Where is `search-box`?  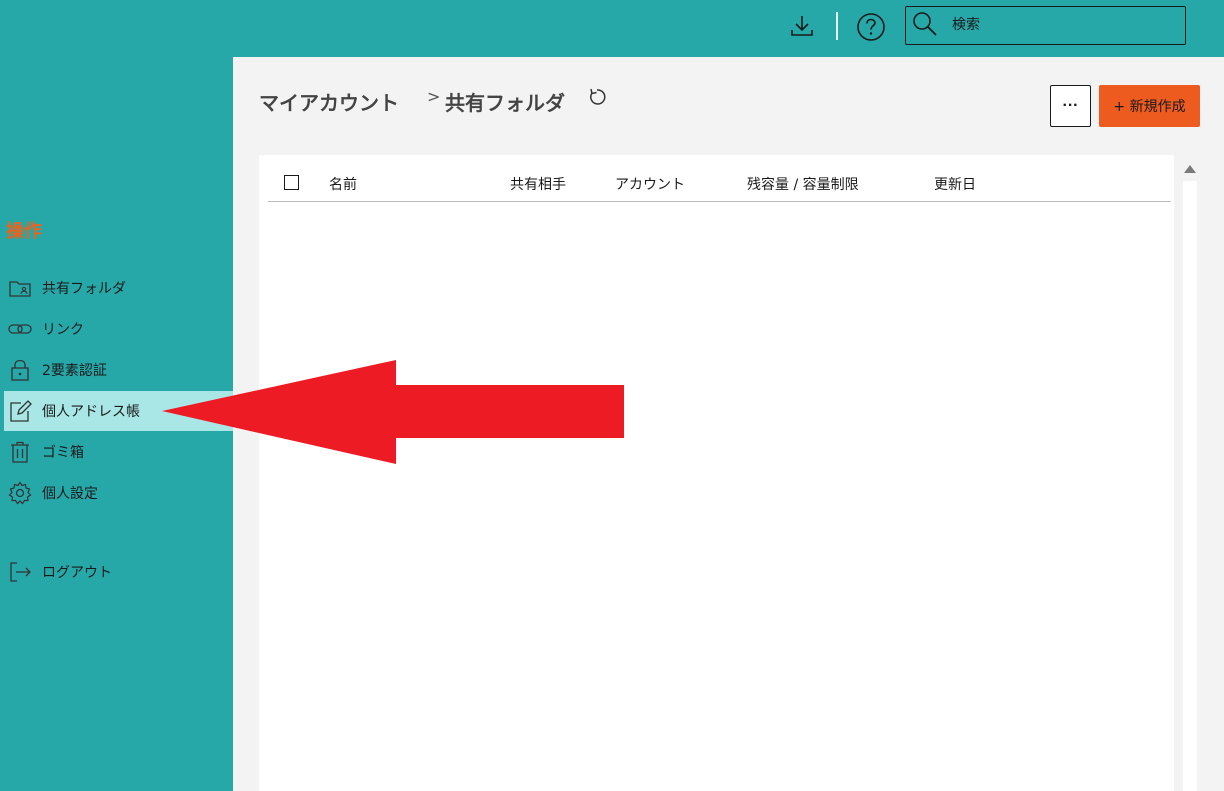
search-box is located at coordinates (1045, 25).